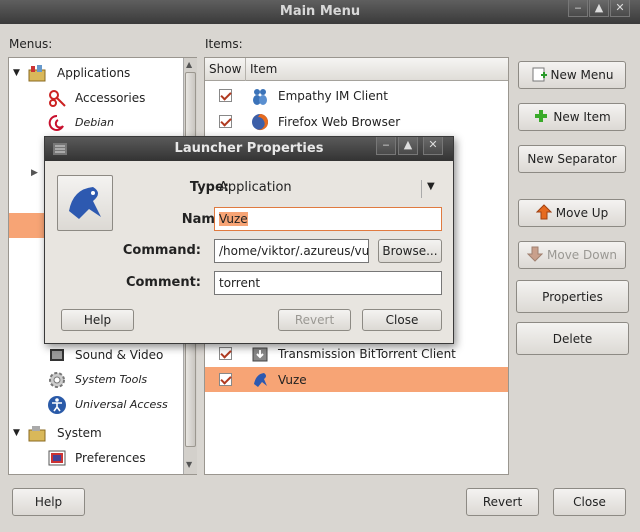  Describe the element at coordinates (121, 404) in the screenshot. I see `menu-item-label: Universal Access` at that location.